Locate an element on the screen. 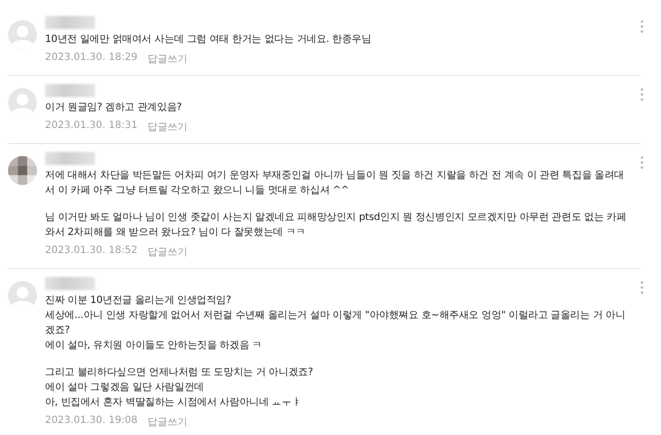 This screenshot has height=435, width=661. pixelated-avatar is located at coordinates (22, 170).